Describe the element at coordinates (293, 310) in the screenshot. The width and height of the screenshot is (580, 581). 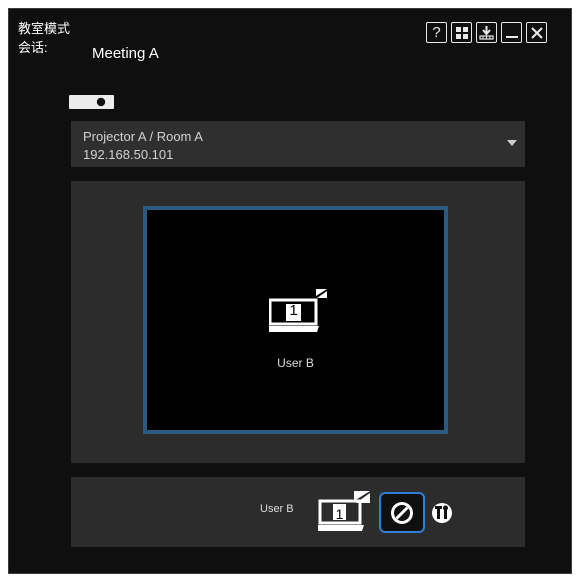
I see `slot-number: 1` at that location.